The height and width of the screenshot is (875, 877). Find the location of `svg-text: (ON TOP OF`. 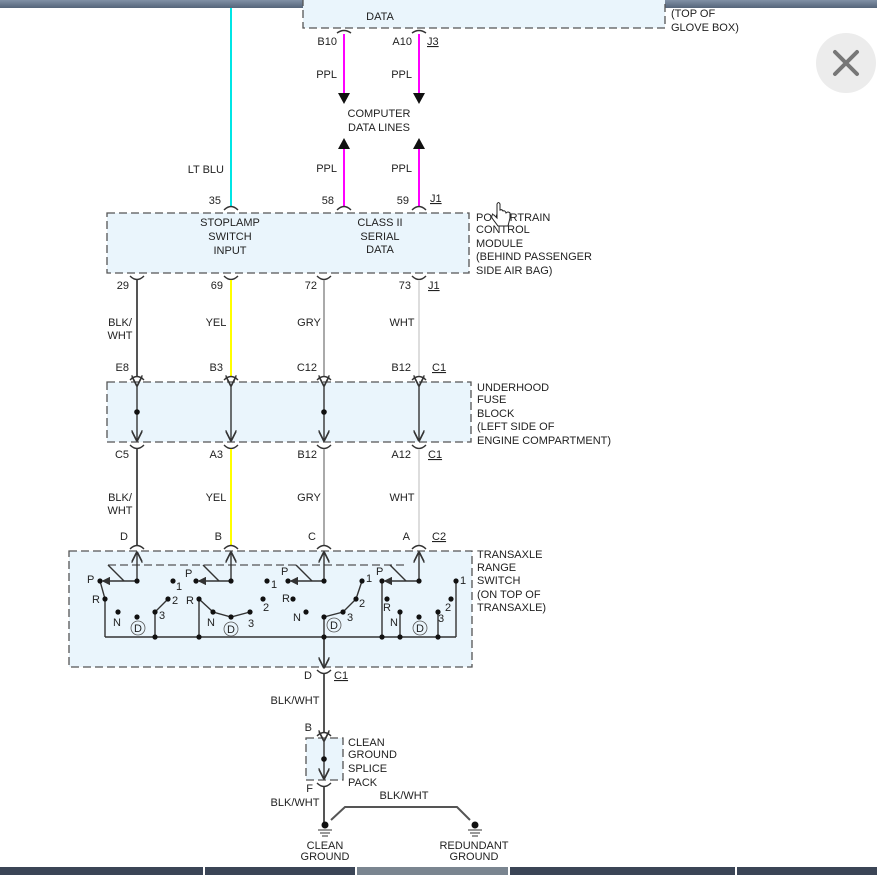

svg-text: (ON TOP OF is located at coordinates (509, 595).